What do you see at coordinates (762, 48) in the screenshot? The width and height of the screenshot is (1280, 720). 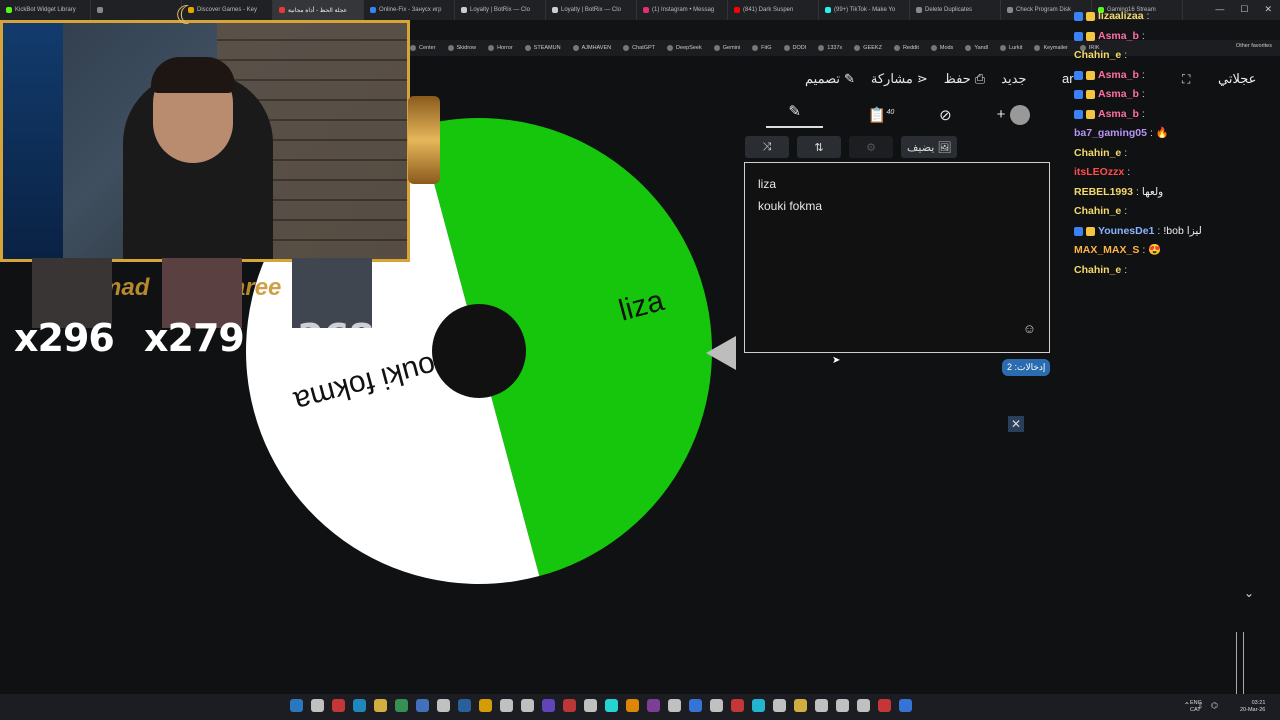 I see `bookmark-item: FitG` at bounding box center [762, 48].